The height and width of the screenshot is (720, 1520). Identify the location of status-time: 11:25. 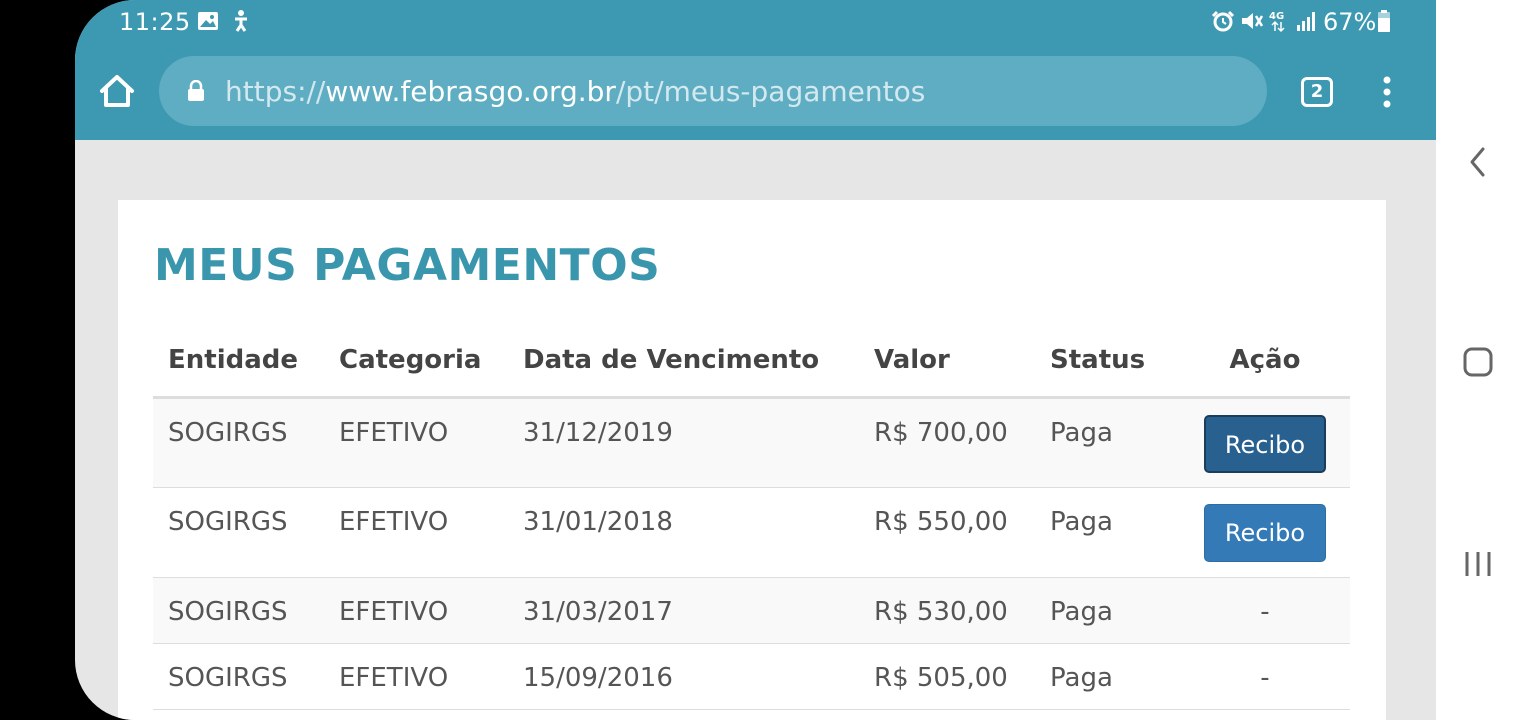
(155, 22).